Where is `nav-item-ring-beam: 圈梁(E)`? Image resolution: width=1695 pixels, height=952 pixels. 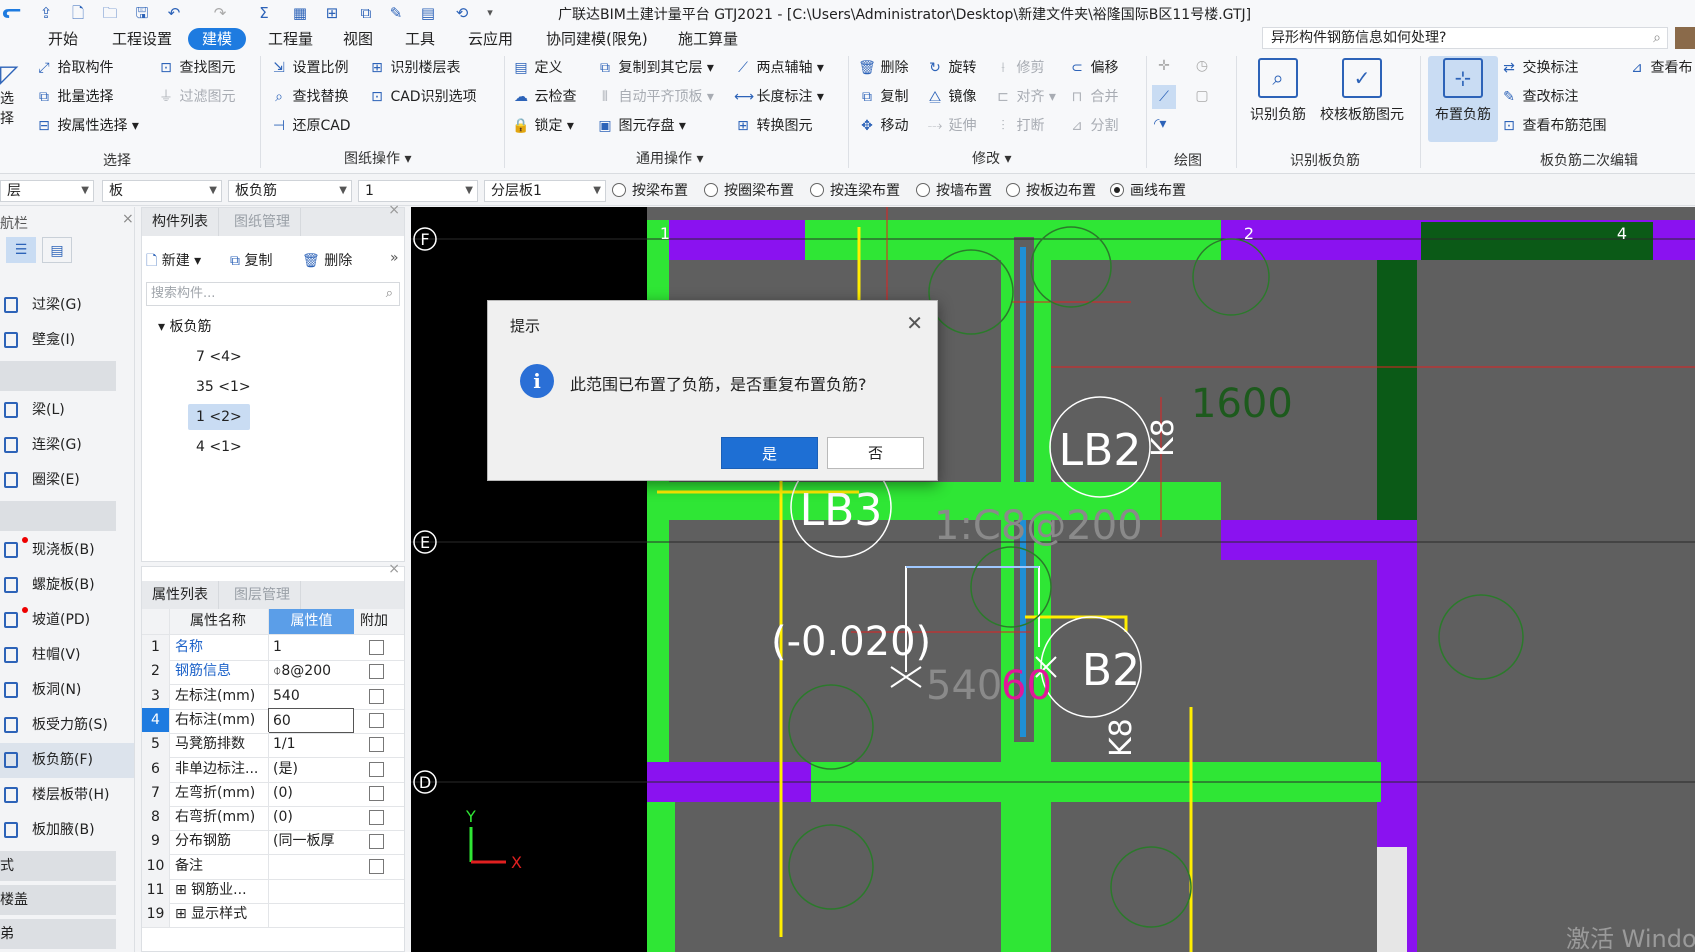 nav-item-ring-beam: 圈梁(E) is located at coordinates (67, 480).